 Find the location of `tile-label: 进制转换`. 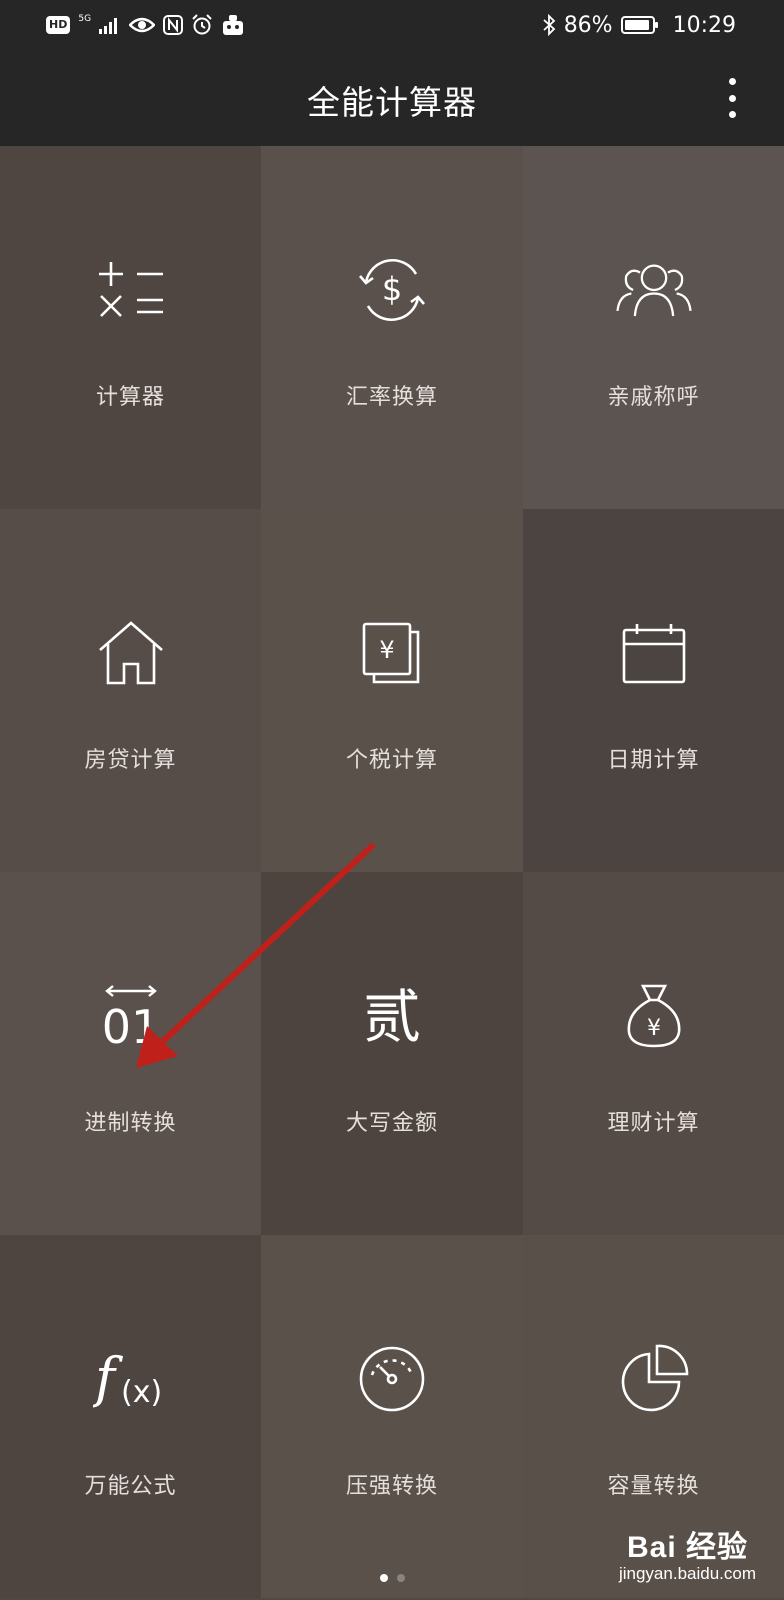

tile-label: 进制转换 is located at coordinates (130, 1123).